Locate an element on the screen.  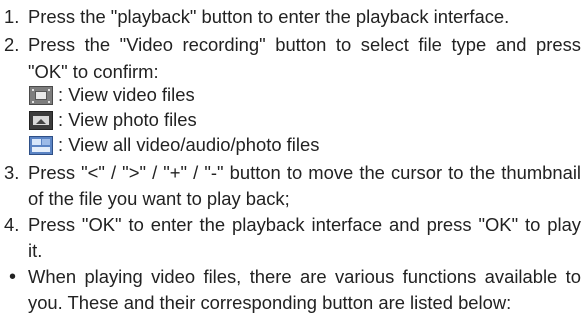
all-files-icon is located at coordinates (41, 145).